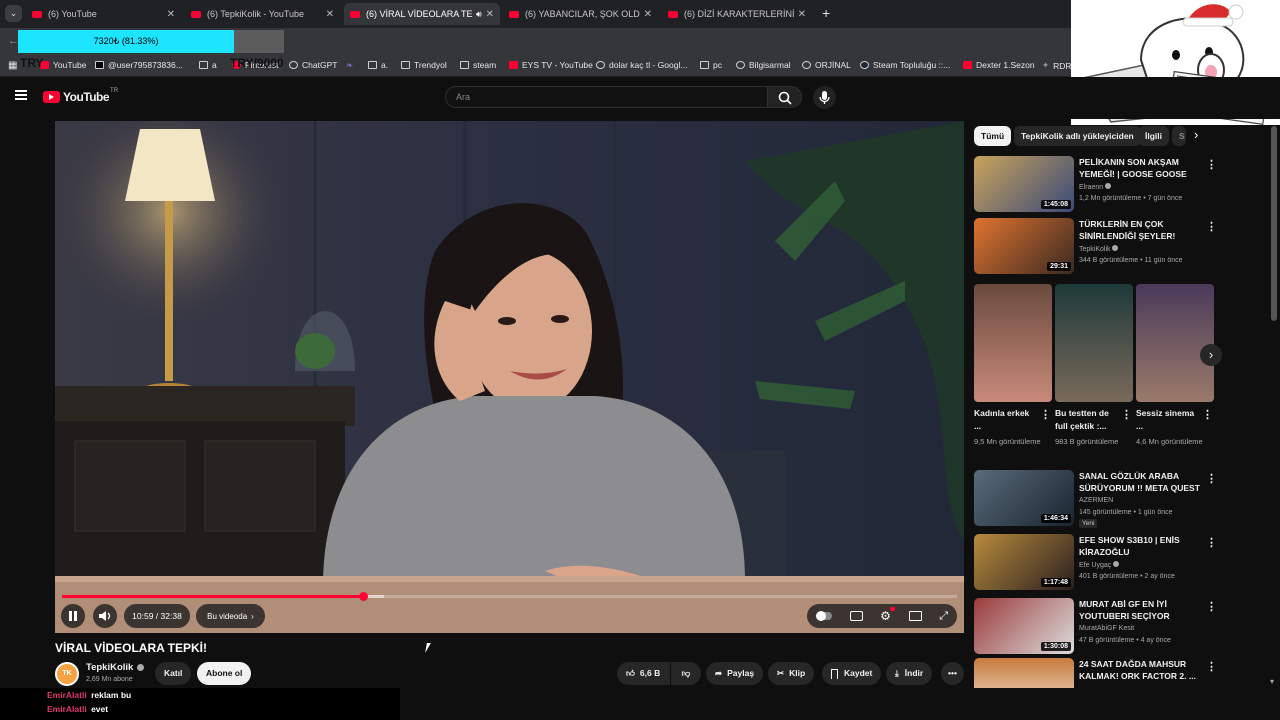 The width and height of the screenshot is (1280, 720). I want to click on youtube-logo: YouTube TR, so click(80, 96).